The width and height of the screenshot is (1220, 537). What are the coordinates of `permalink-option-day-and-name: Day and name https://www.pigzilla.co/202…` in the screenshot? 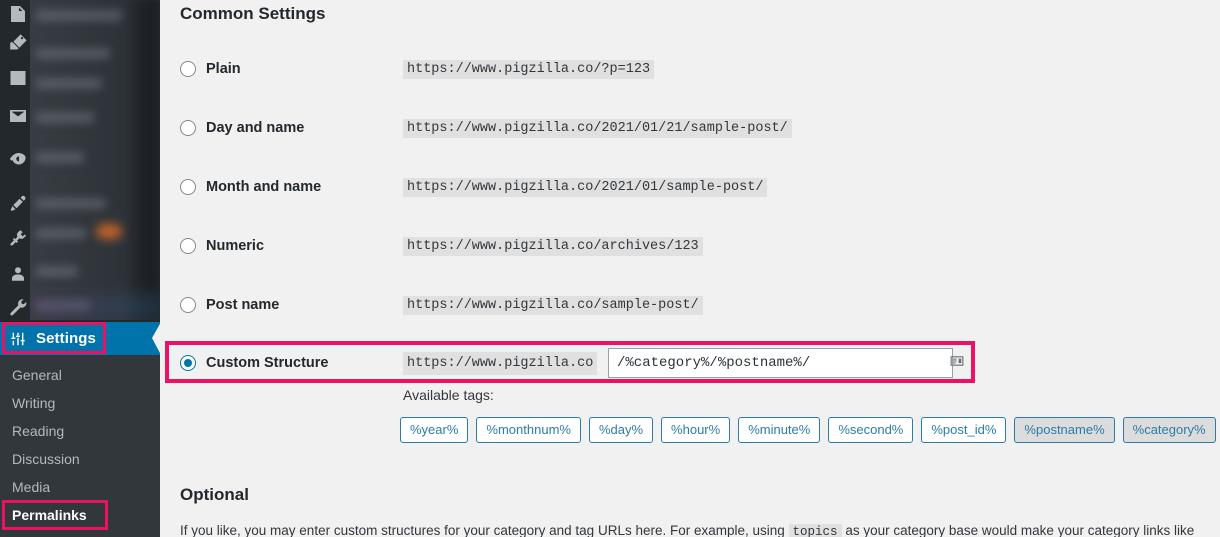 It's located at (690, 128).